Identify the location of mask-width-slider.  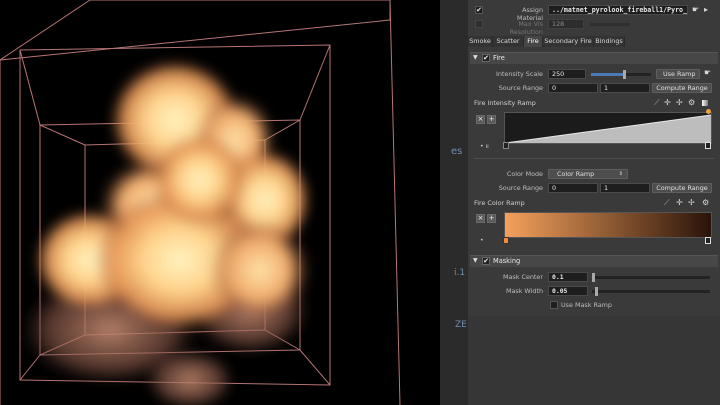
(651, 291).